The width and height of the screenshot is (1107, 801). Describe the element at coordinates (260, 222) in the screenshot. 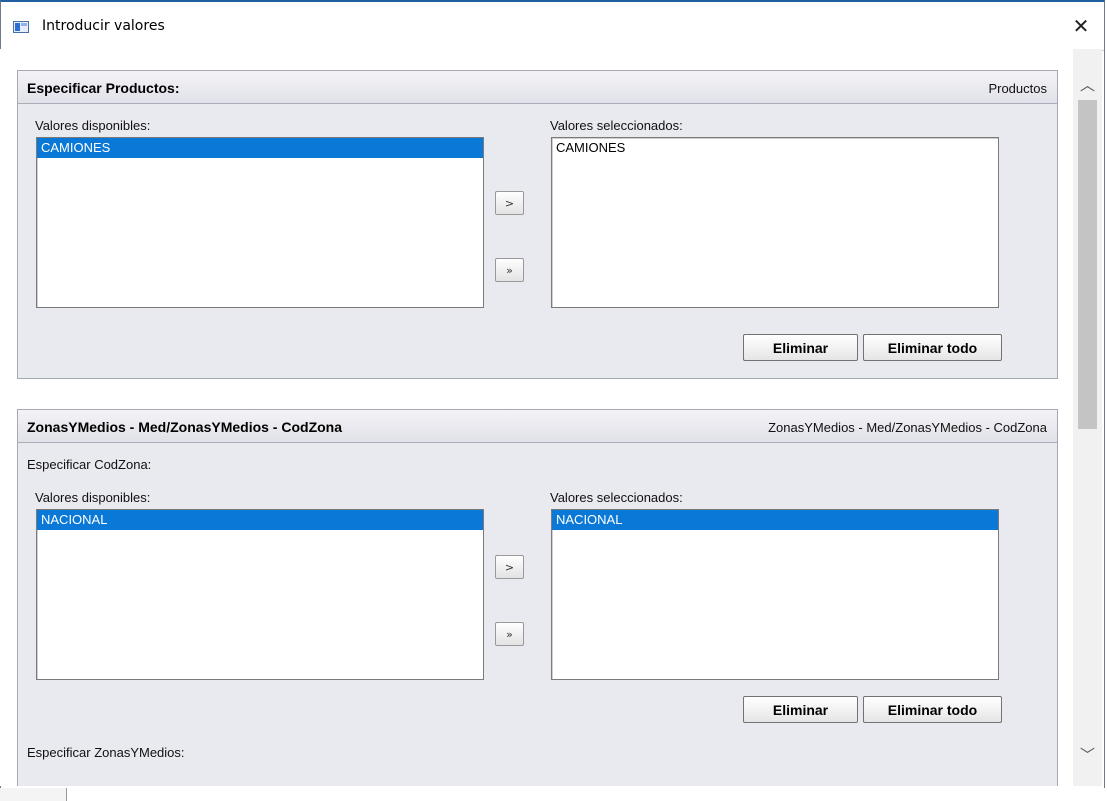

I see `available-values-list: CAMIONES` at that location.